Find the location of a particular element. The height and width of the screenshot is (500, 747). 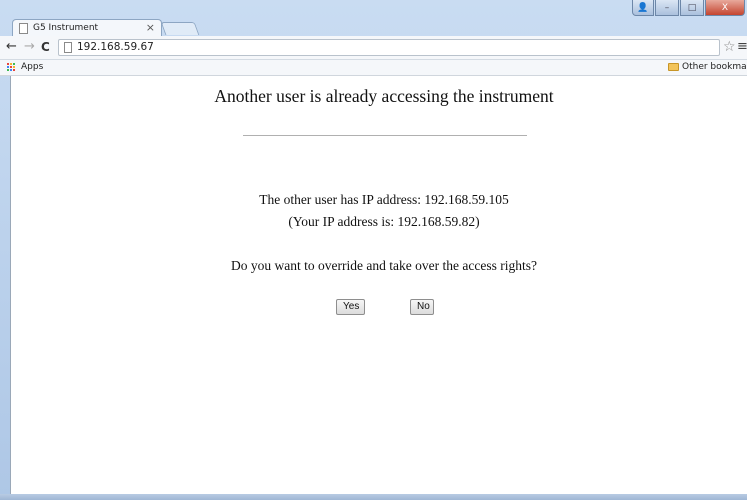

yes-button: Yes is located at coordinates (350, 307).